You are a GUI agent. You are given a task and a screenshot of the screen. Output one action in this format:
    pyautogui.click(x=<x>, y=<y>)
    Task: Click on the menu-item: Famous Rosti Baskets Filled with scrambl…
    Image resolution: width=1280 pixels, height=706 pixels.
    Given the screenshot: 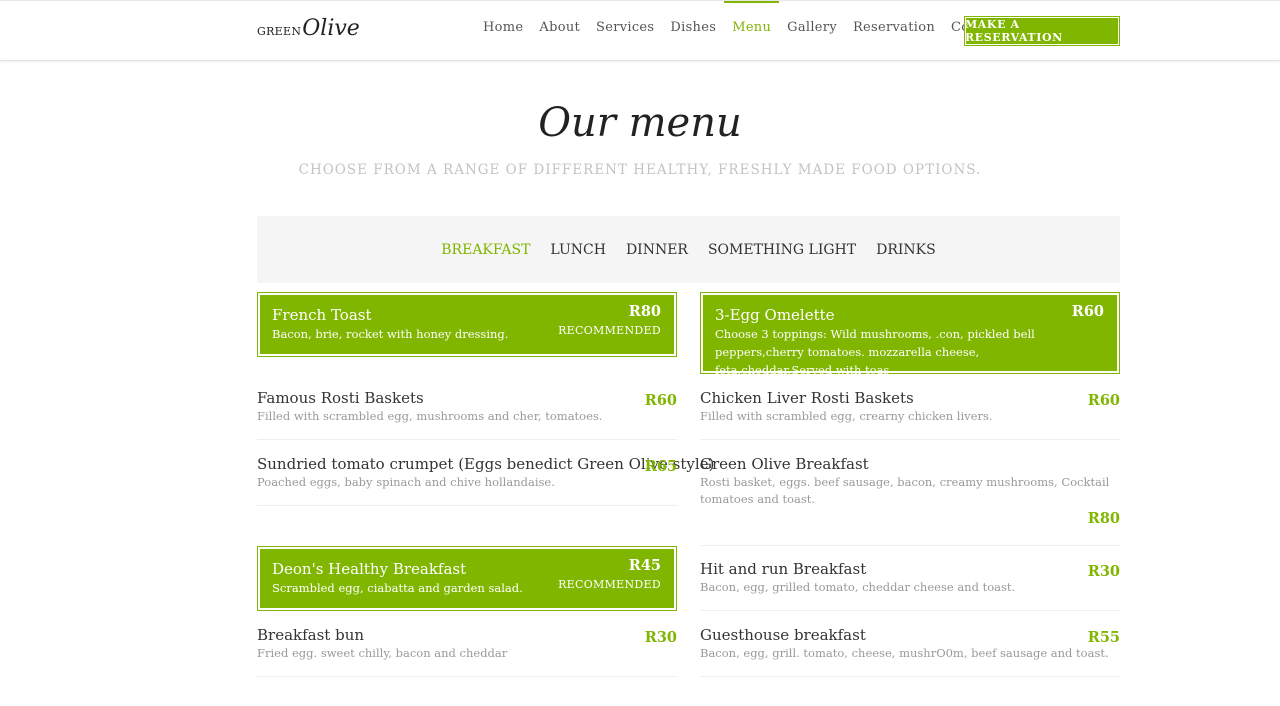 What is the action you would take?
    pyautogui.click(x=467, y=414)
    